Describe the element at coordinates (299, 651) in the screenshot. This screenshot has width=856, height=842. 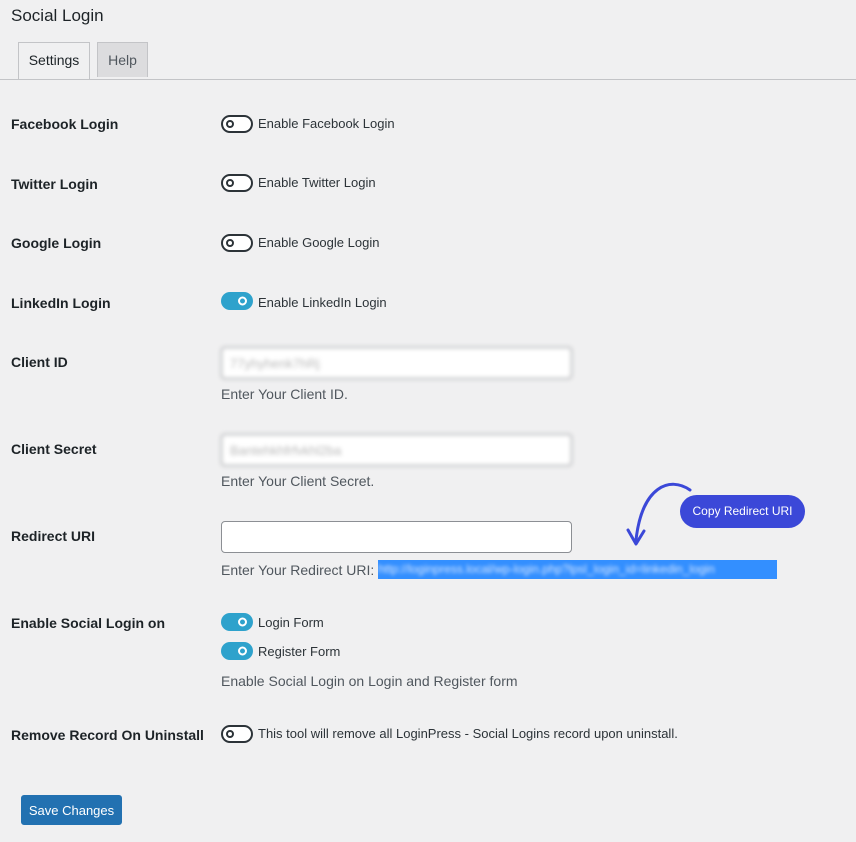
I see `register-form-toggle-label: Register Form` at that location.